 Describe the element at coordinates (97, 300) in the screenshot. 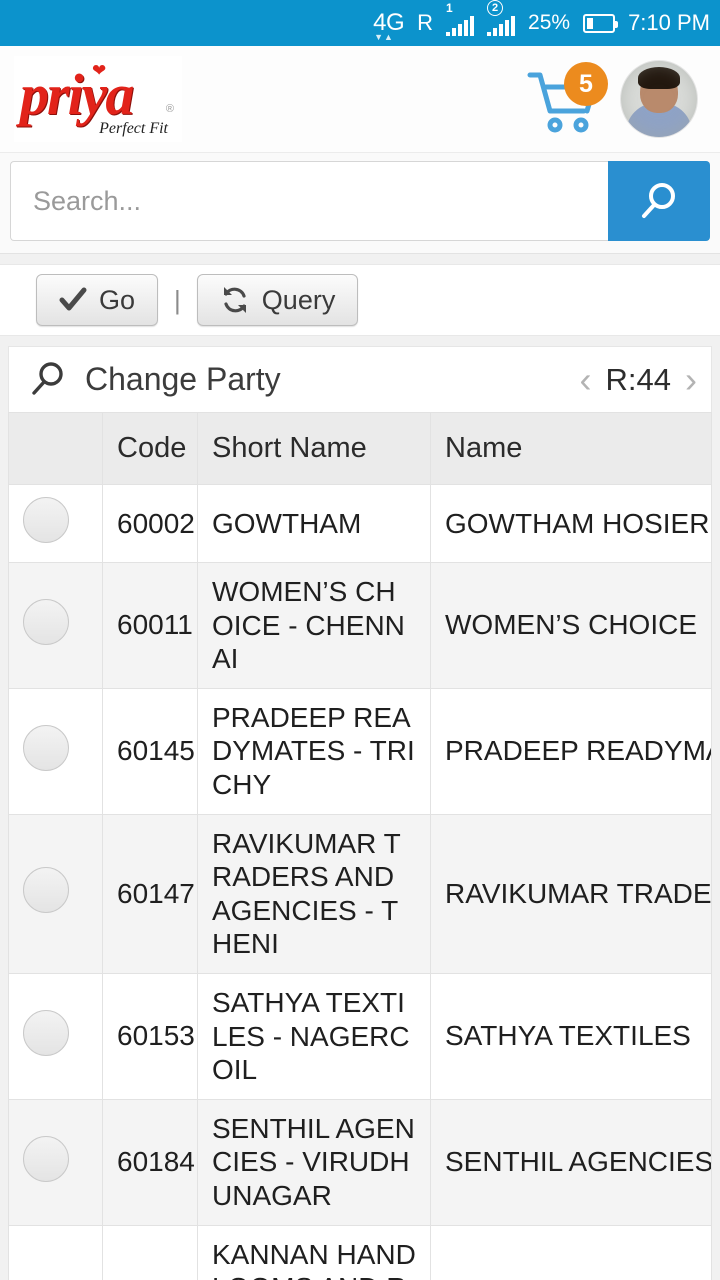

I see `go-button: Go` at that location.